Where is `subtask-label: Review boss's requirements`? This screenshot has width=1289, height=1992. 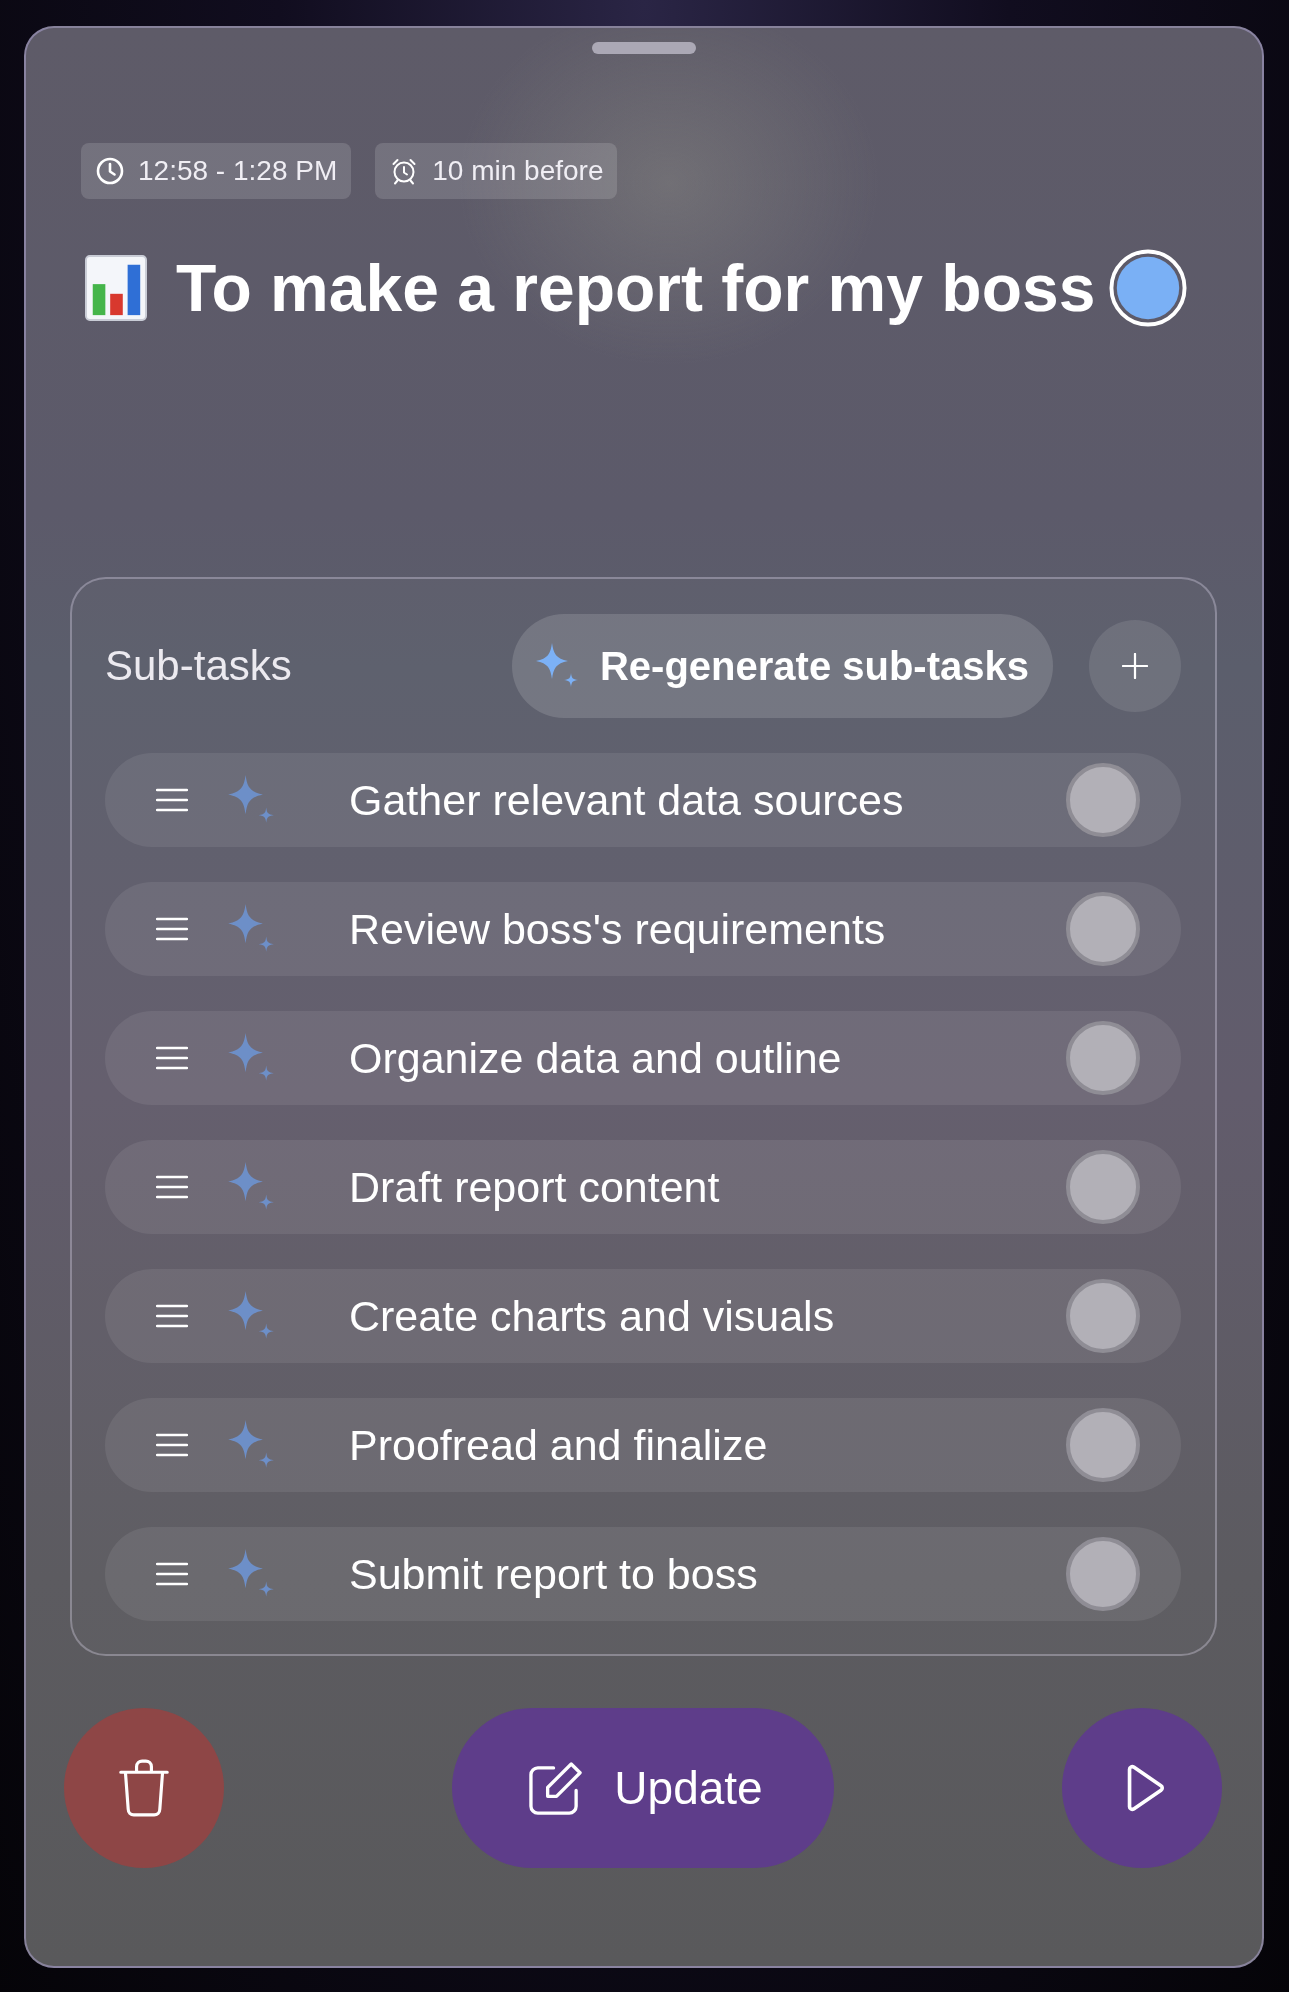
subtask-label: Review boss's requirements is located at coordinates (618, 929).